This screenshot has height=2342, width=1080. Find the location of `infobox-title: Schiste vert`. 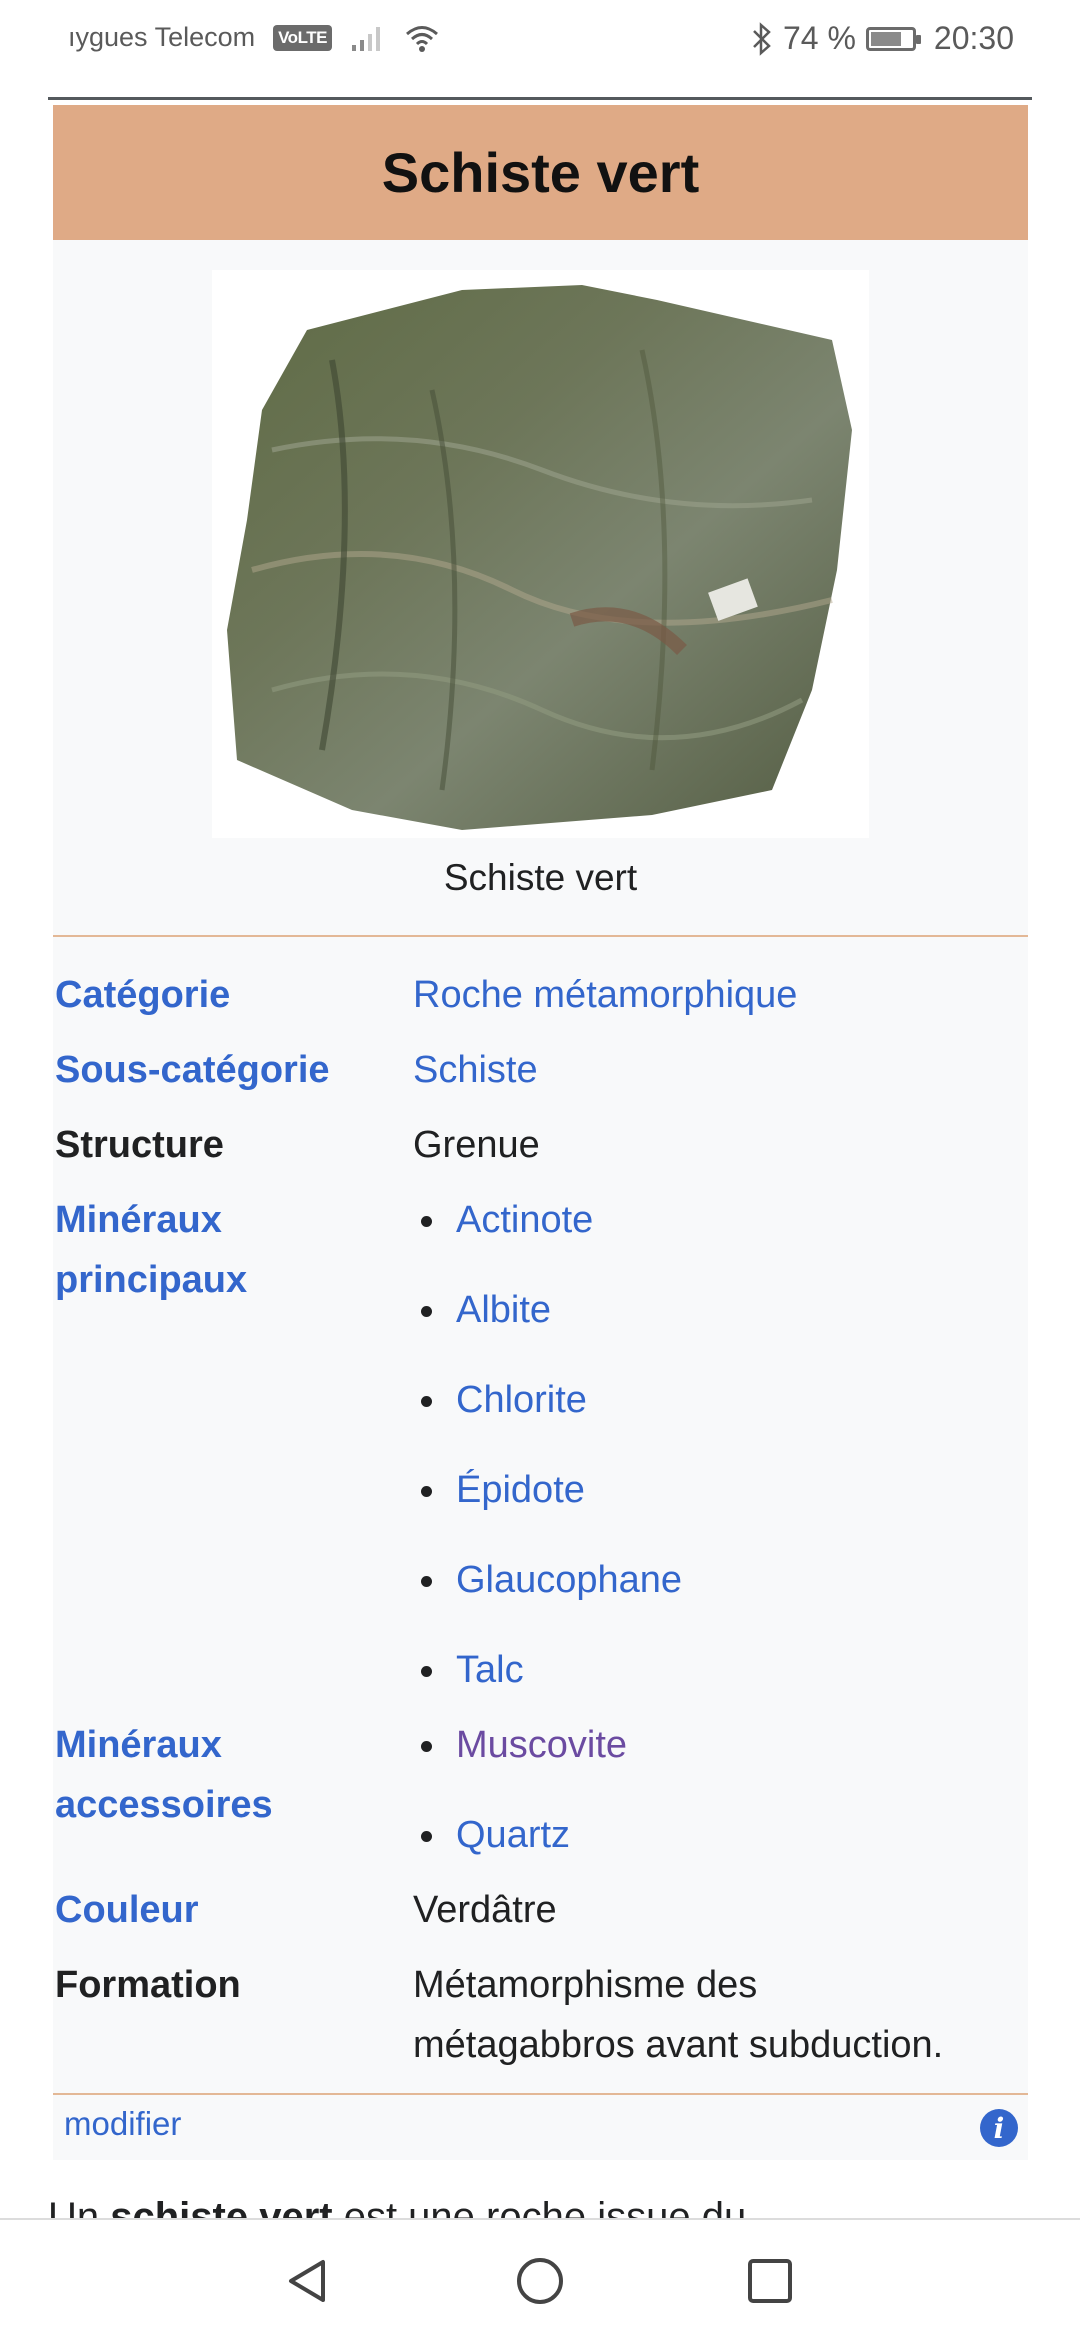

infobox-title: Schiste vert is located at coordinates (540, 172).